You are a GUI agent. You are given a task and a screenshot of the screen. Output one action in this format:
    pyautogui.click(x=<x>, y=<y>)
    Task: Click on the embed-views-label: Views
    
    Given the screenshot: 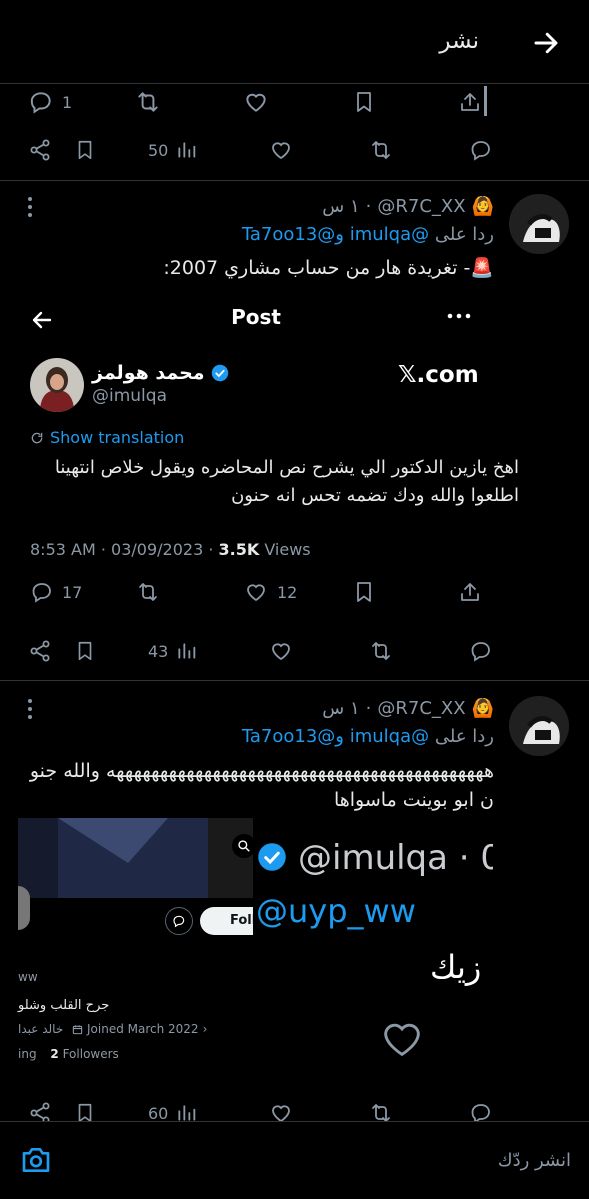 What is the action you would take?
    pyautogui.click(x=285, y=549)
    